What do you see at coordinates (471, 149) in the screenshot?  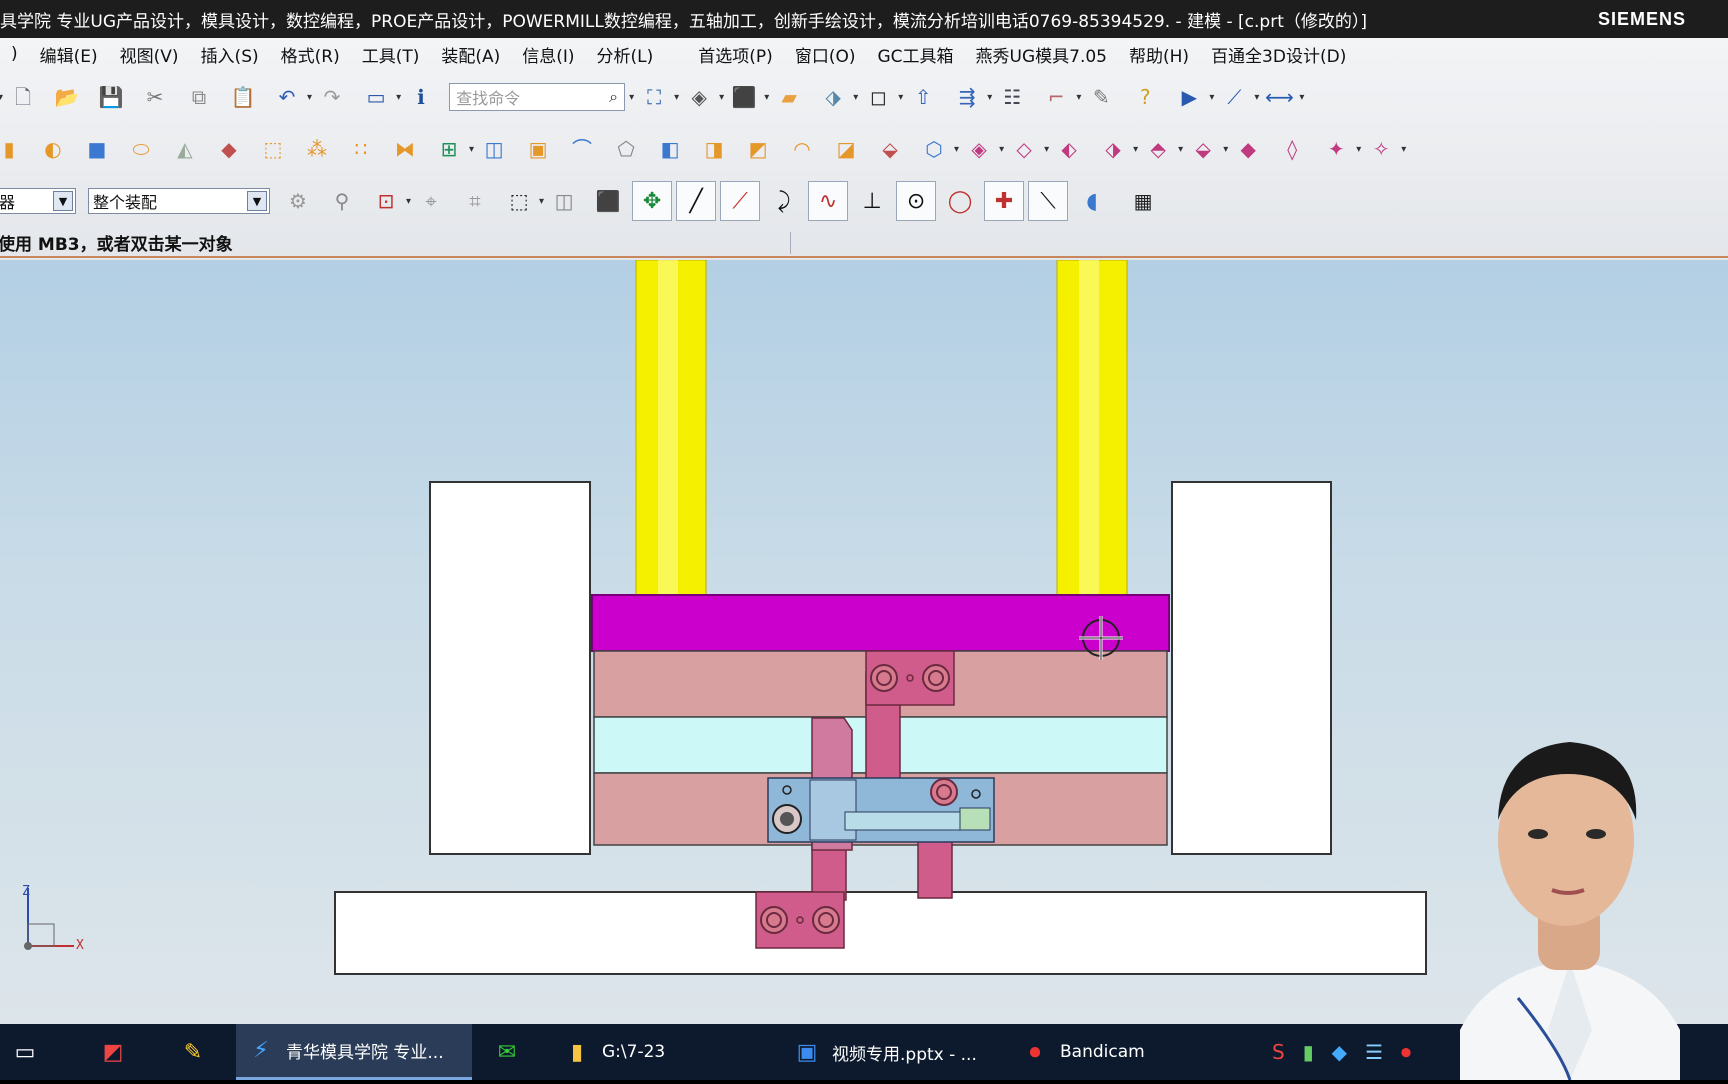 I see `datum-dropdown-icon: ▾` at bounding box center [471, 149].